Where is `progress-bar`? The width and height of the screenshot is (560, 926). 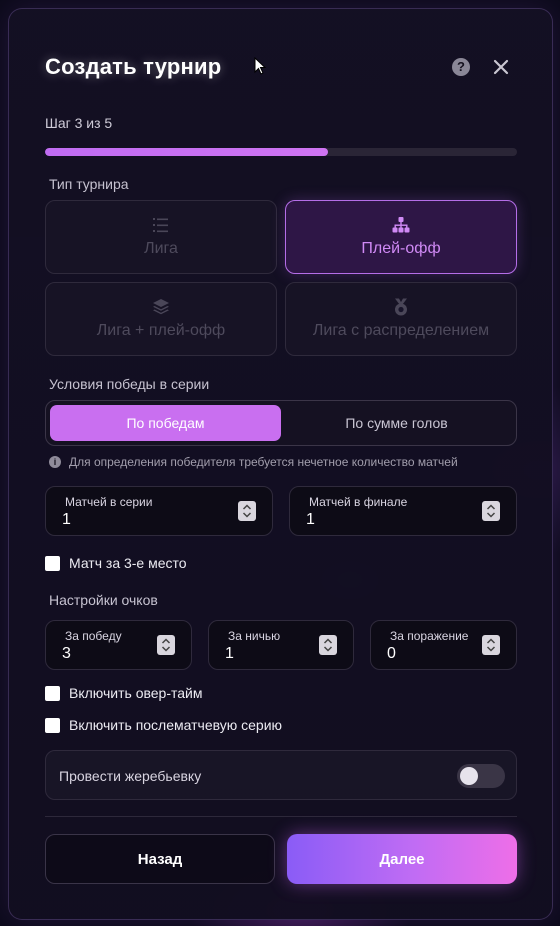 progress-bar is located at coordinates (281, 152).